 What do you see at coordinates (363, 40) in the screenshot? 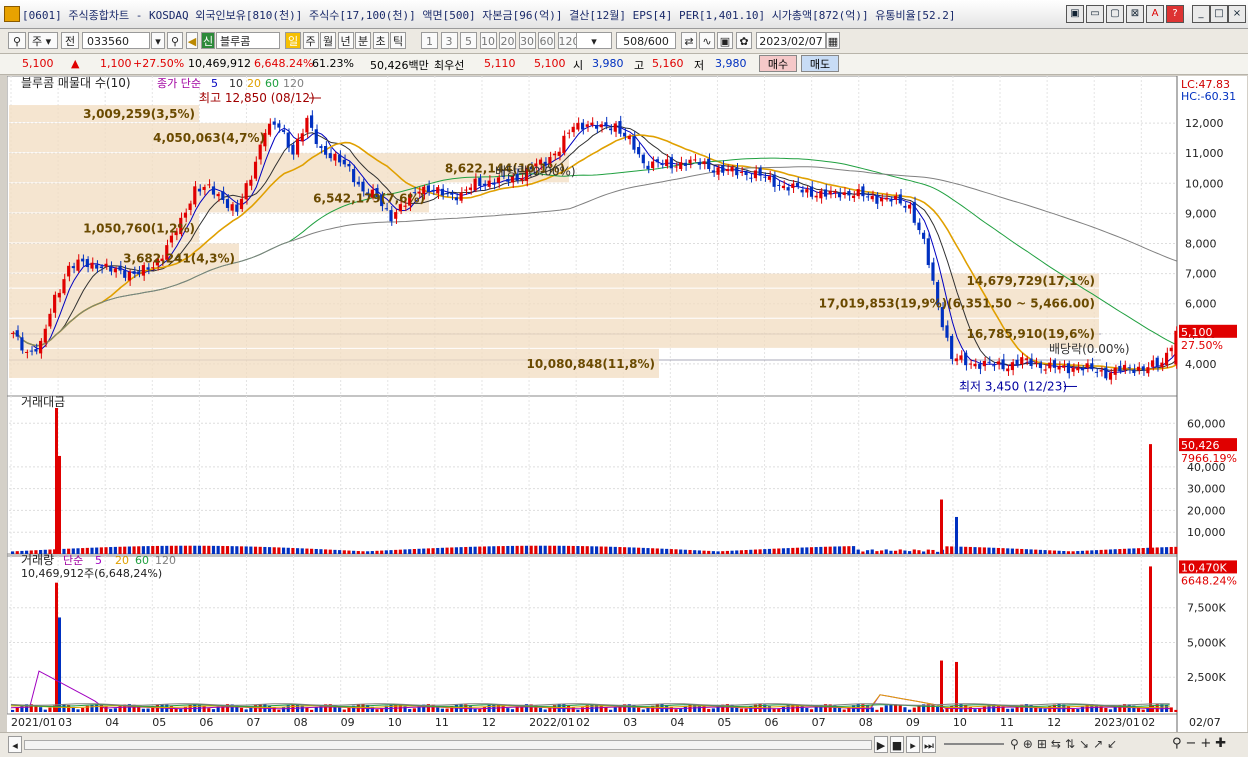
I see `period-tab-4: 분` at bounding box center [363, 40].